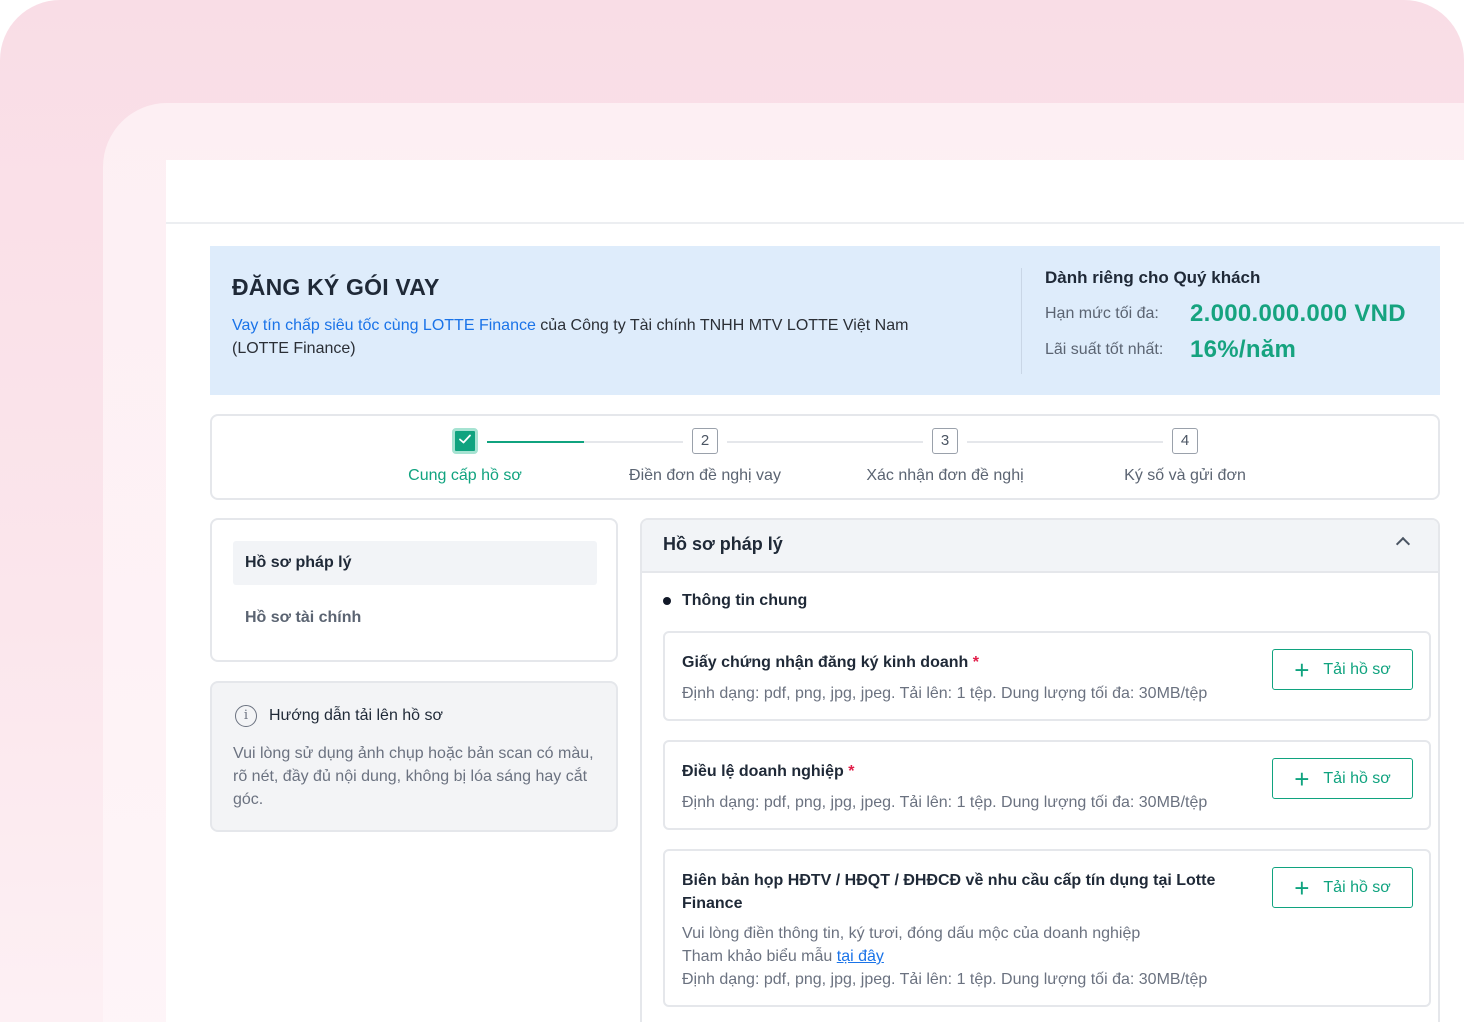  I want to click on section-heading: Thông tin chung, so click(735, 601).